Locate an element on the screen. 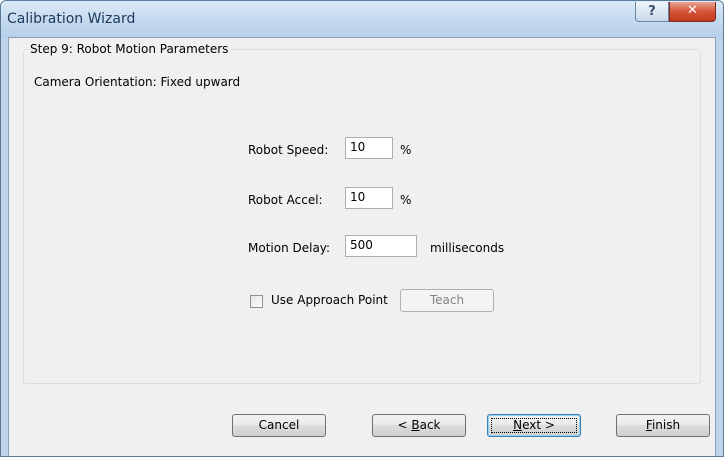  motion-delay-unit: milliseconds is located at coordinates (467, 248).